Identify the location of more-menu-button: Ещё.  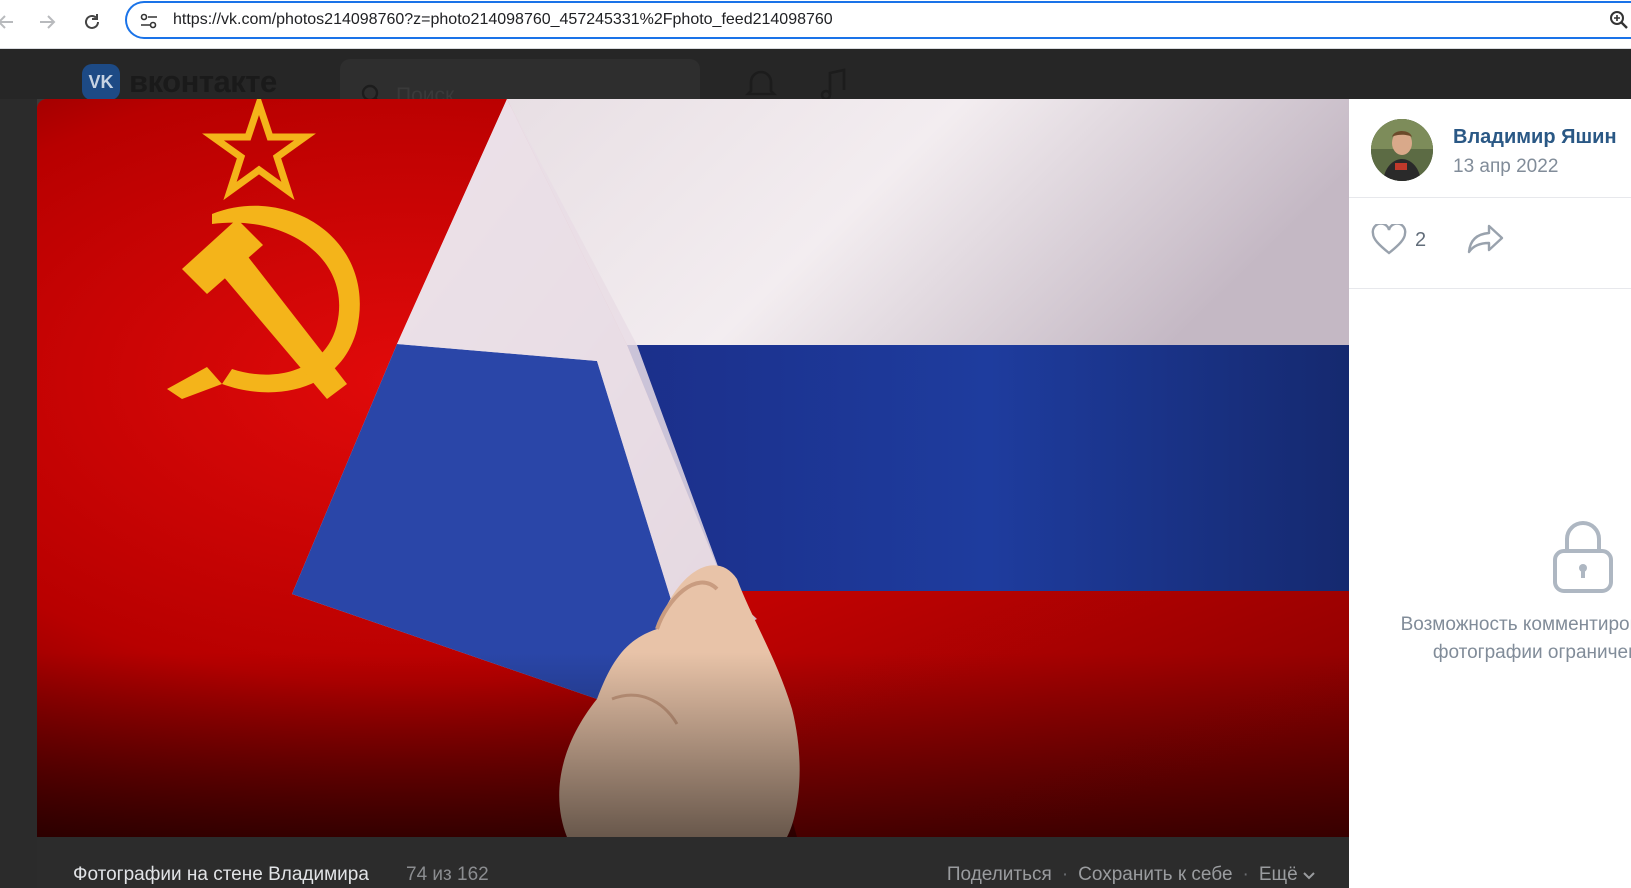
(1287, 875).